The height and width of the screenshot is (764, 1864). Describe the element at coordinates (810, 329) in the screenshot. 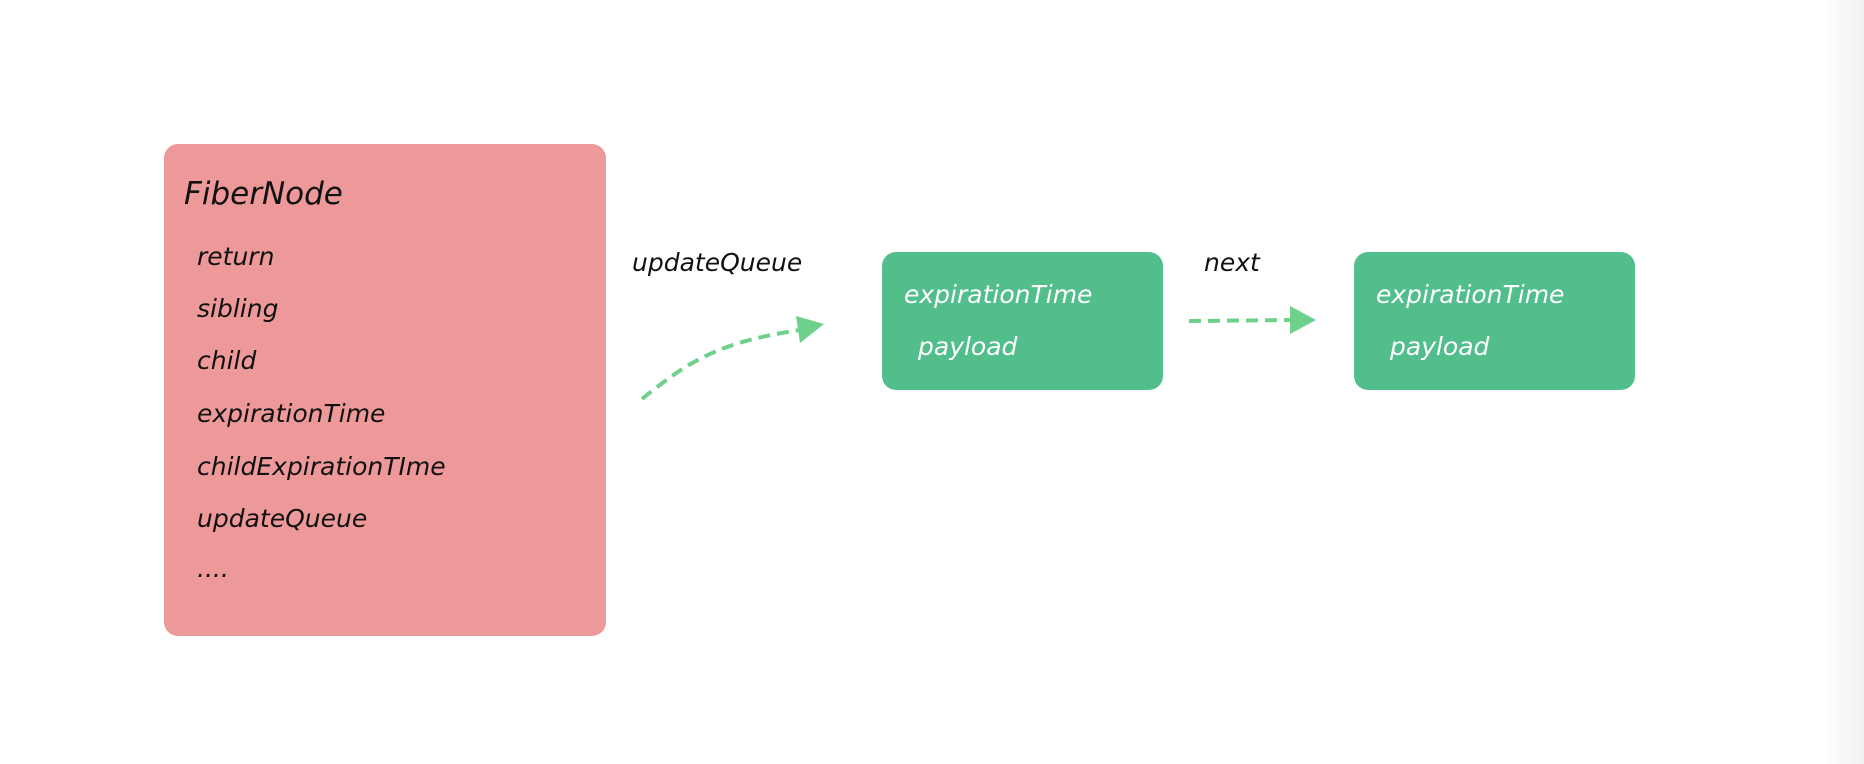

I see `update-queue-arrowhead` at that location.